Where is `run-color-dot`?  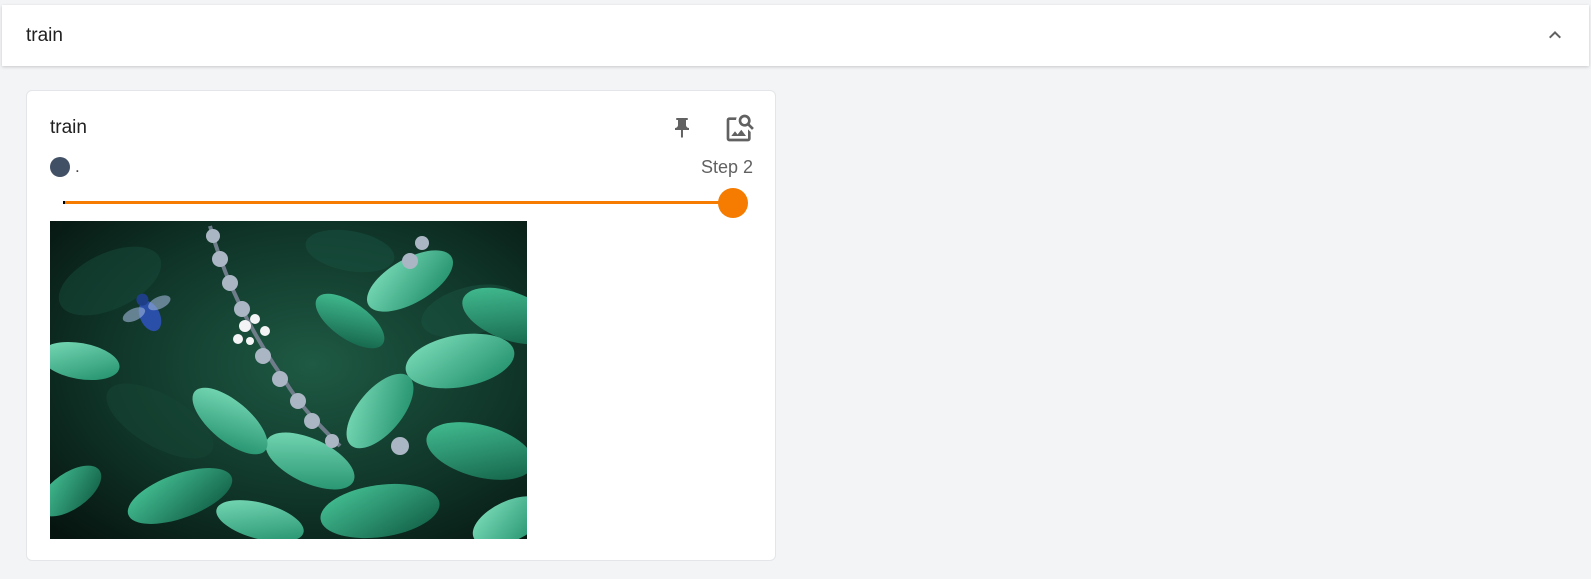 run-color-dot is located at coordinates (60, 167).